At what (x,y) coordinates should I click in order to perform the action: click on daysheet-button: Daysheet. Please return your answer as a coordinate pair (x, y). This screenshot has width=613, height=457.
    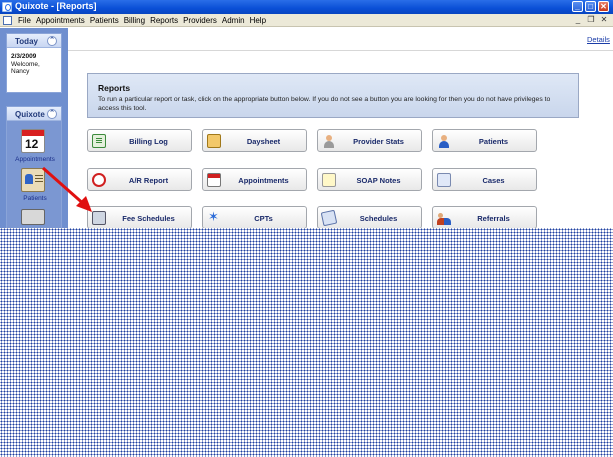
    Looking at the image, I should click on (254, 140).